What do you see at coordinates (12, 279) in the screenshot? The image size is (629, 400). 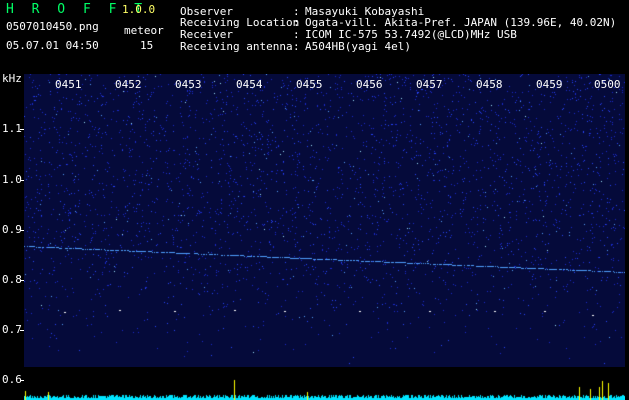 I see `ytick-label: 0.8` at bounding box center [12, 279].